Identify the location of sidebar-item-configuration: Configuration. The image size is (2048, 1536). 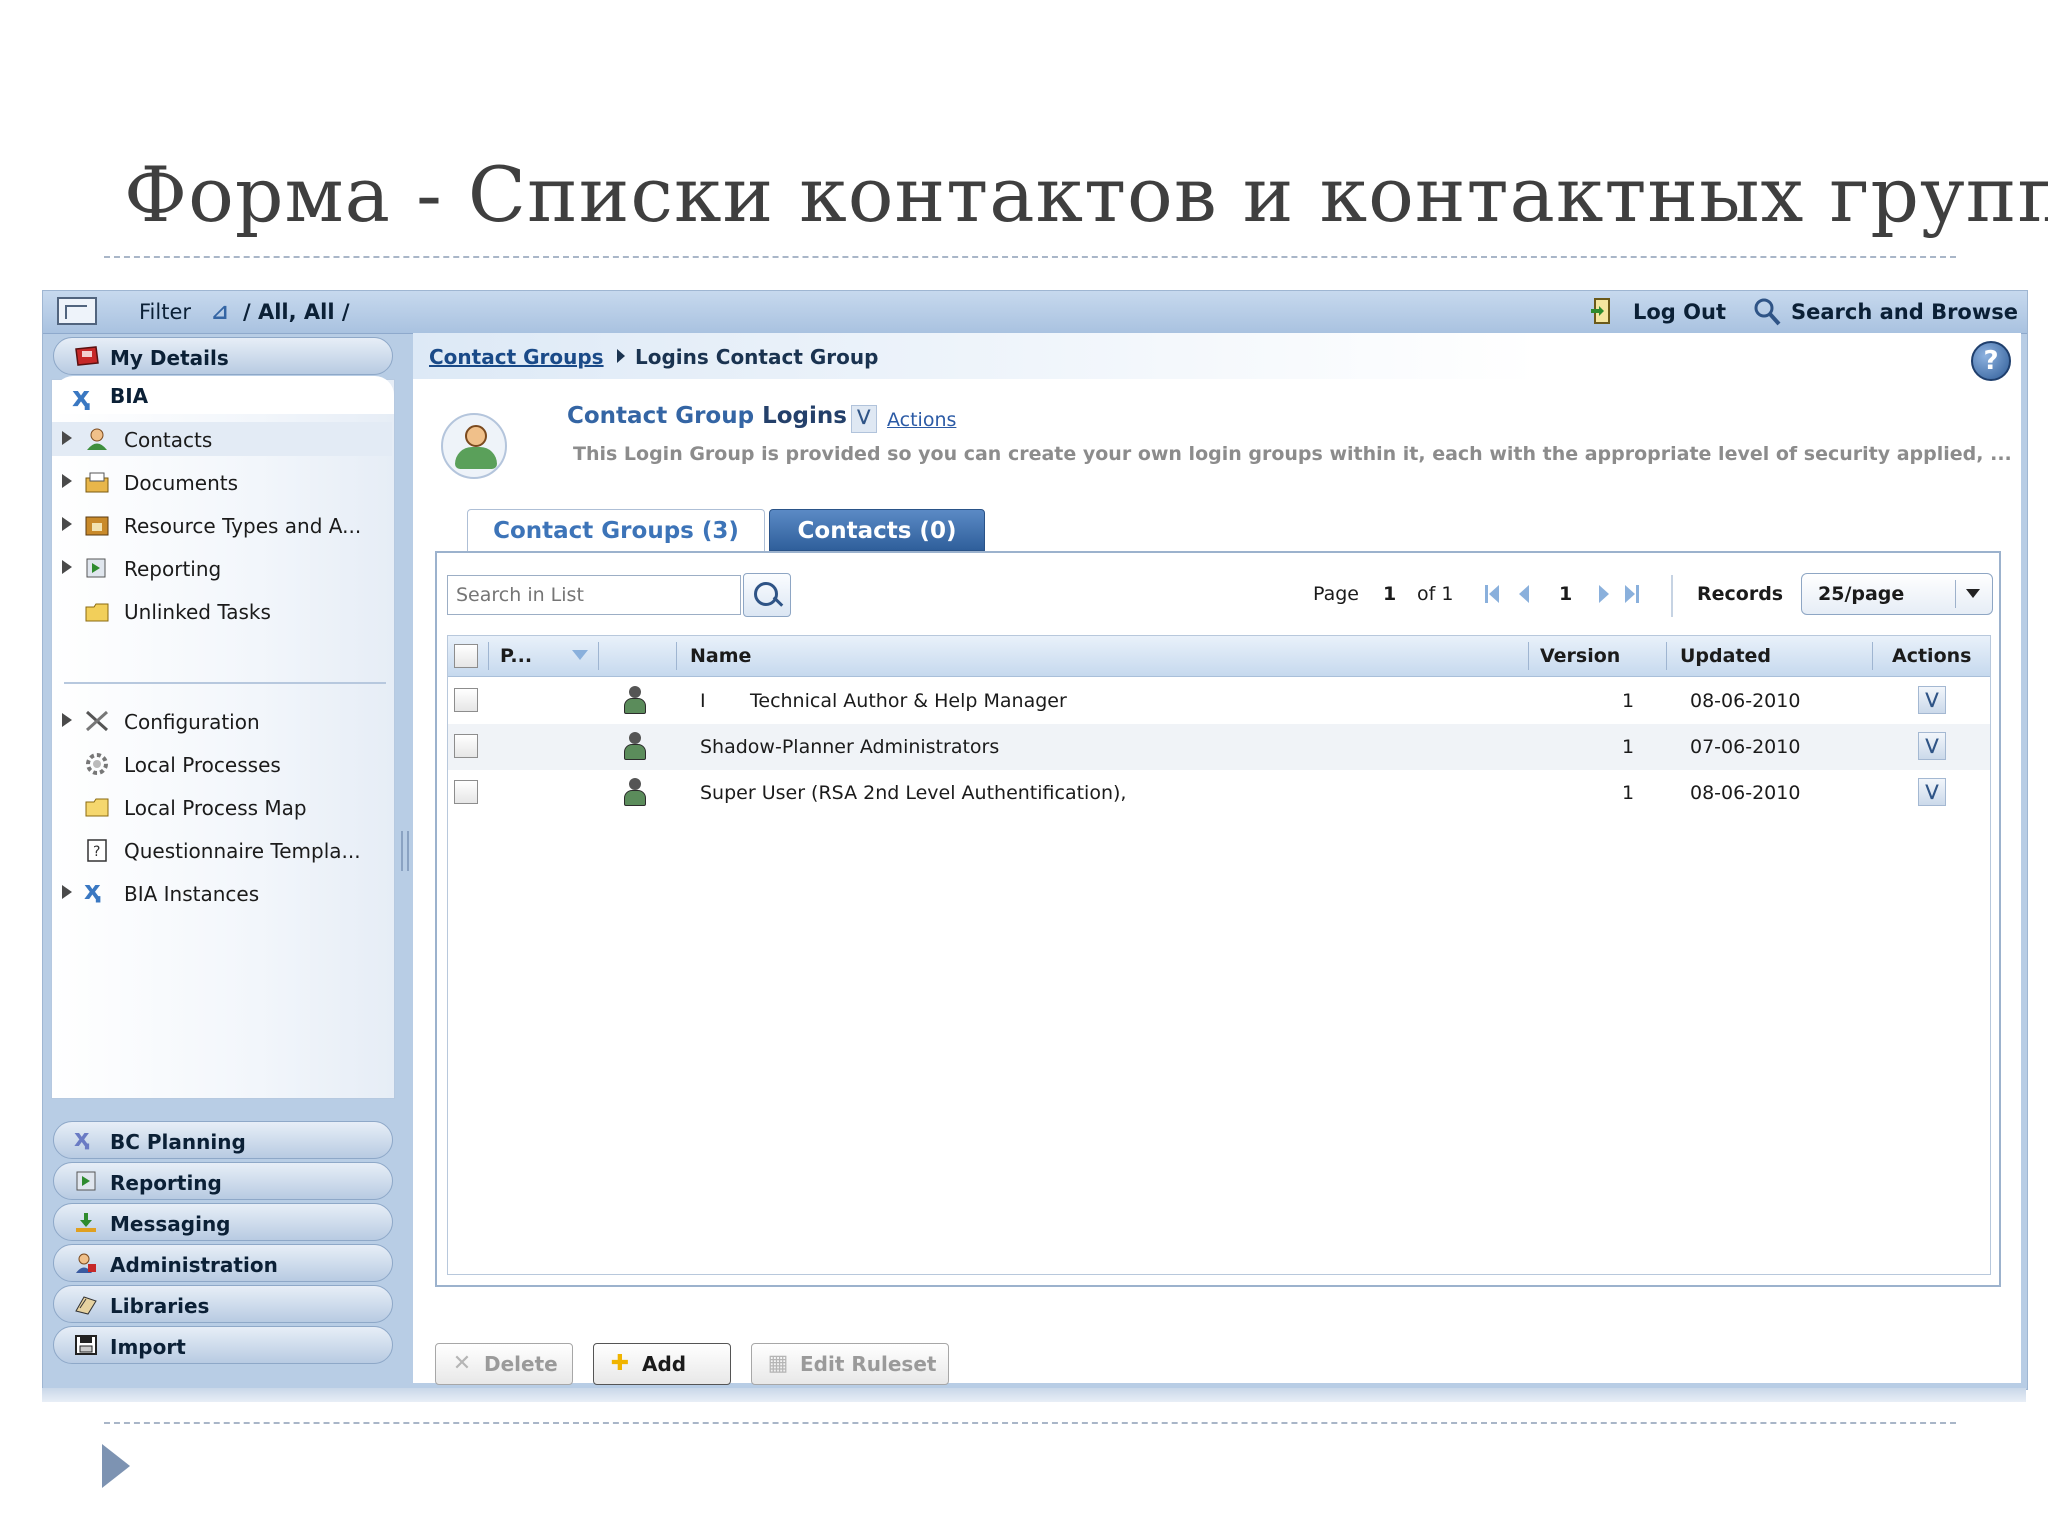
(222, 721).